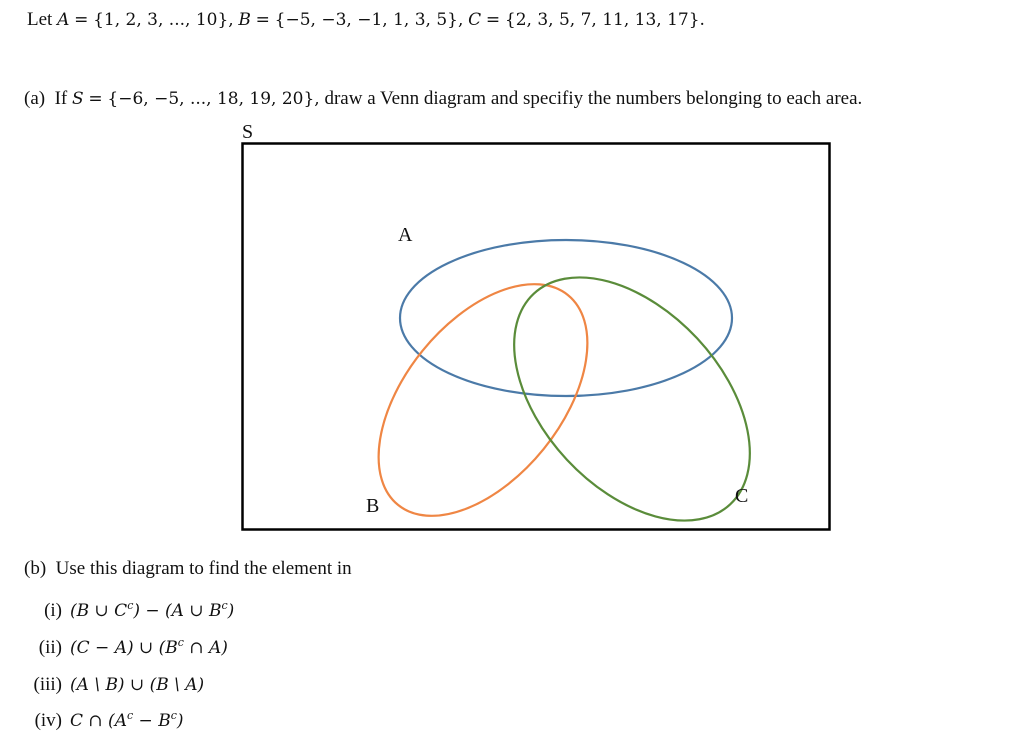  I want to click on sub-question-iv: (iv) C ∩ (Ac − Bc), so click(96, 721).